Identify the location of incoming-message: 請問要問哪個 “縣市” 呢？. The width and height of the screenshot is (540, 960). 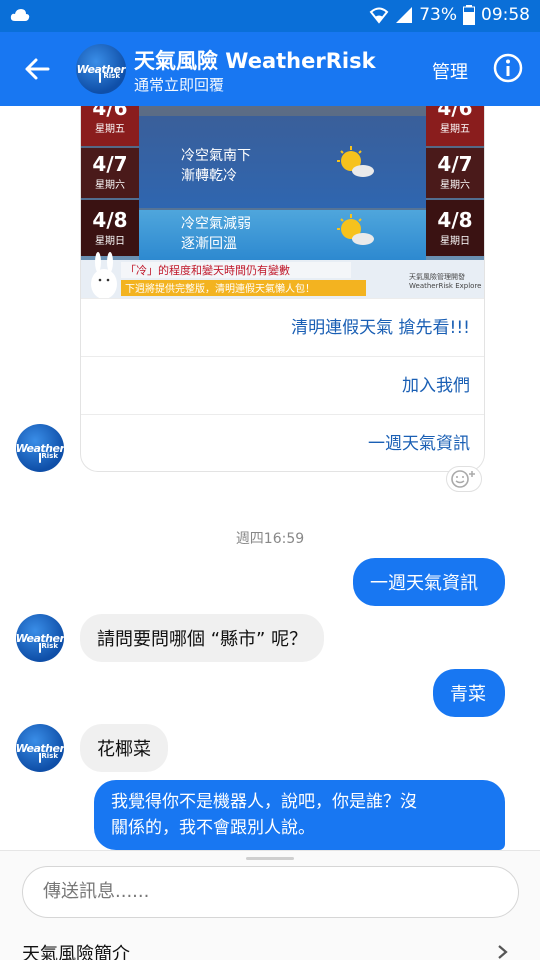
(202, 638).